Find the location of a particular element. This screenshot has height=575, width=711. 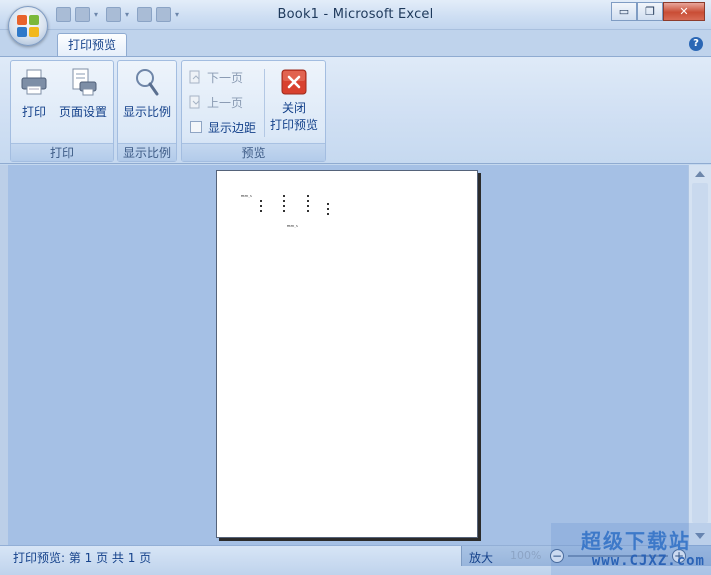

watermark-url: www.CJXZ.com is located at coordinates (648, 561).